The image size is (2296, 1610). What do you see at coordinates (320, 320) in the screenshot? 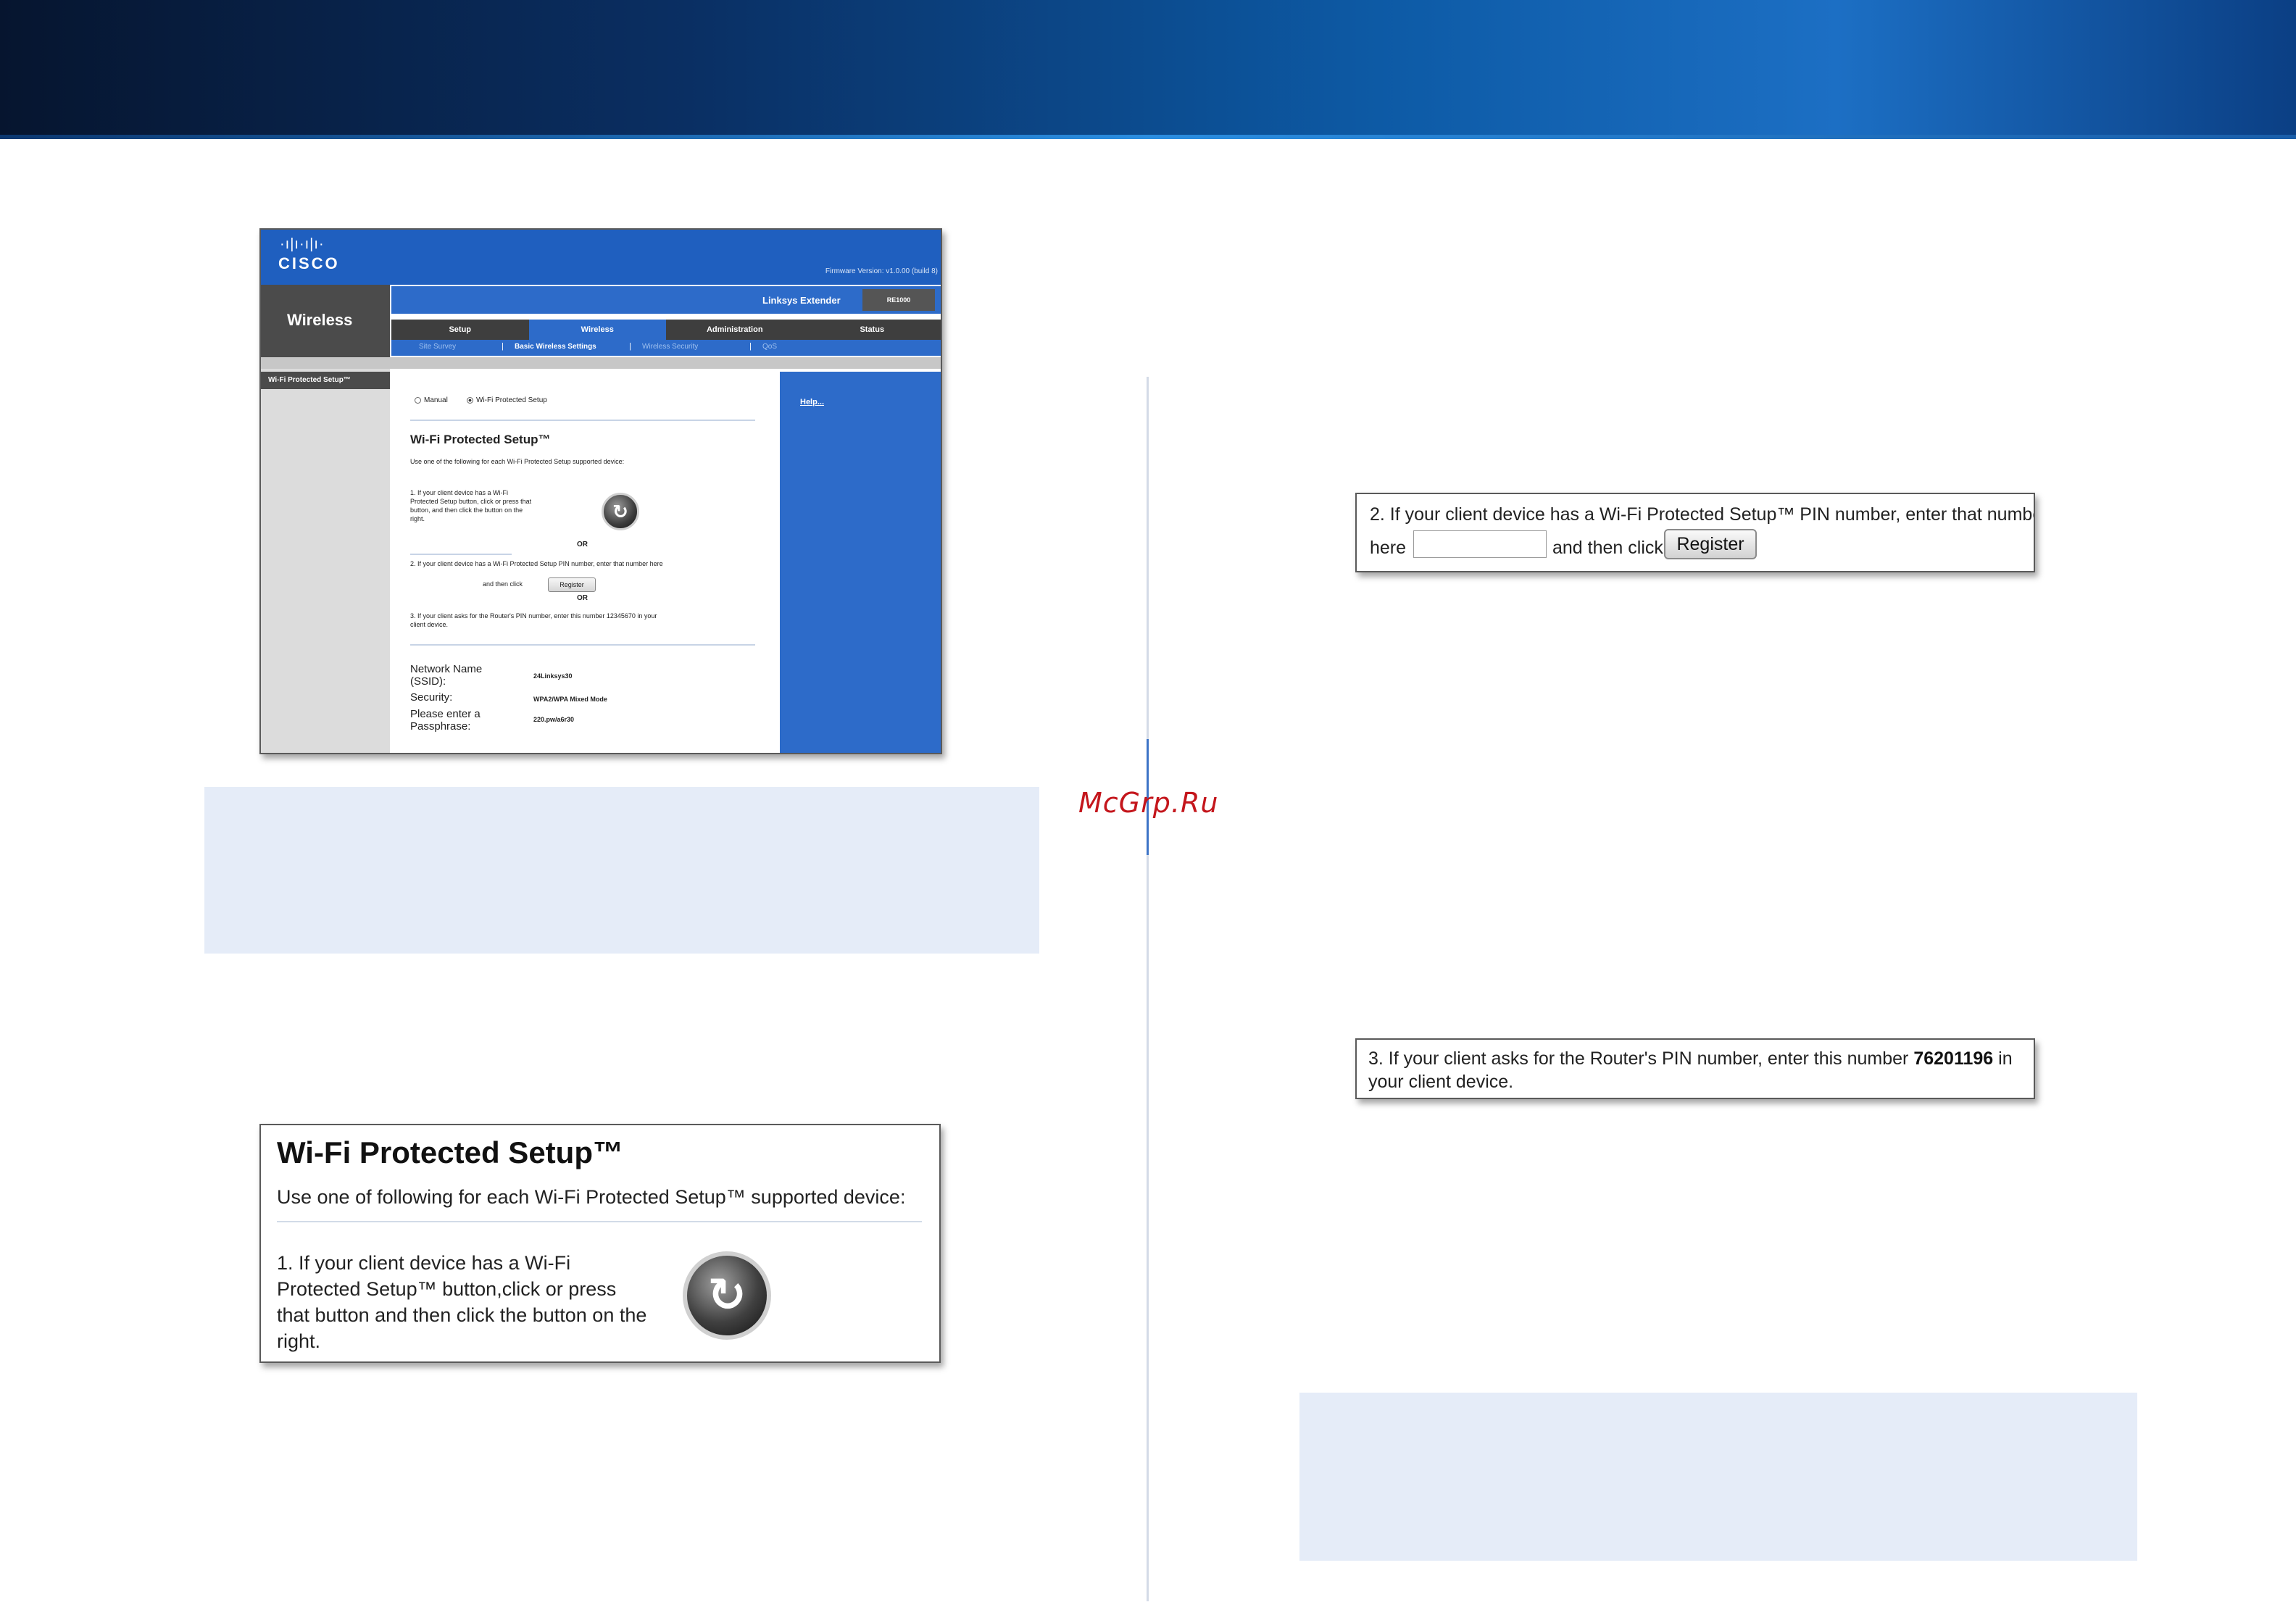
I see `page-title: Wireless` at bounding box center [320, 320].